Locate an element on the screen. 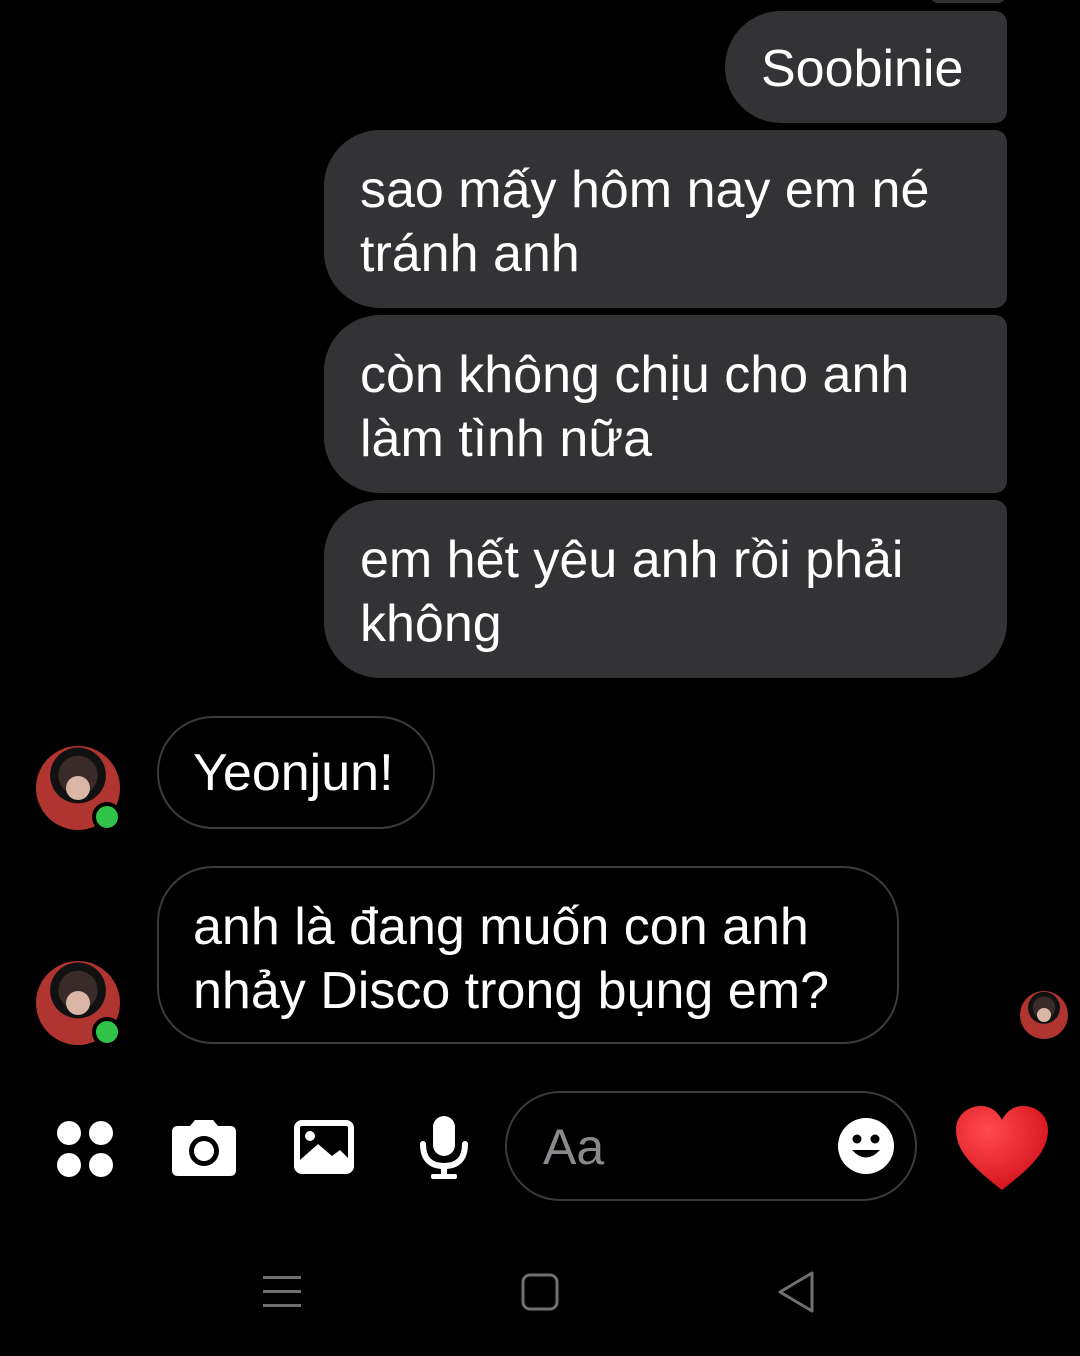 The height and width of the screenshot is (1356, 1080). outgoing-message: em hết yêu anh rồi phải không is located at coordinates (665, 589).